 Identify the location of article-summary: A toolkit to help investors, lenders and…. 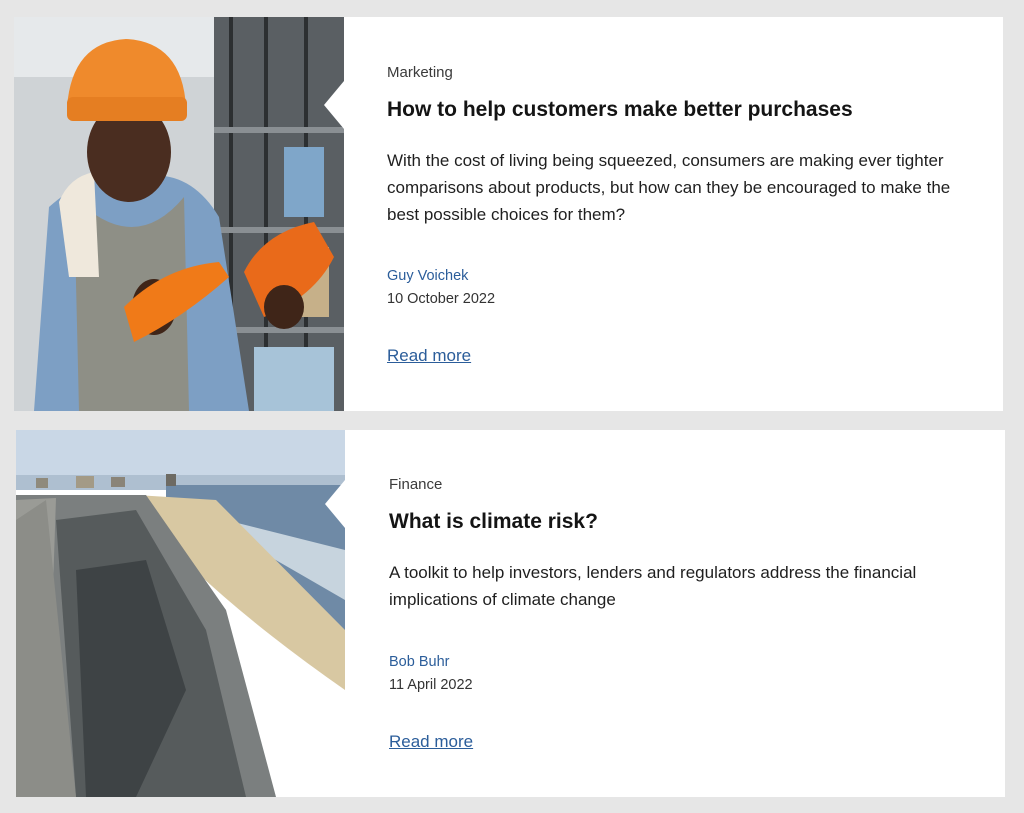
(653, 586).